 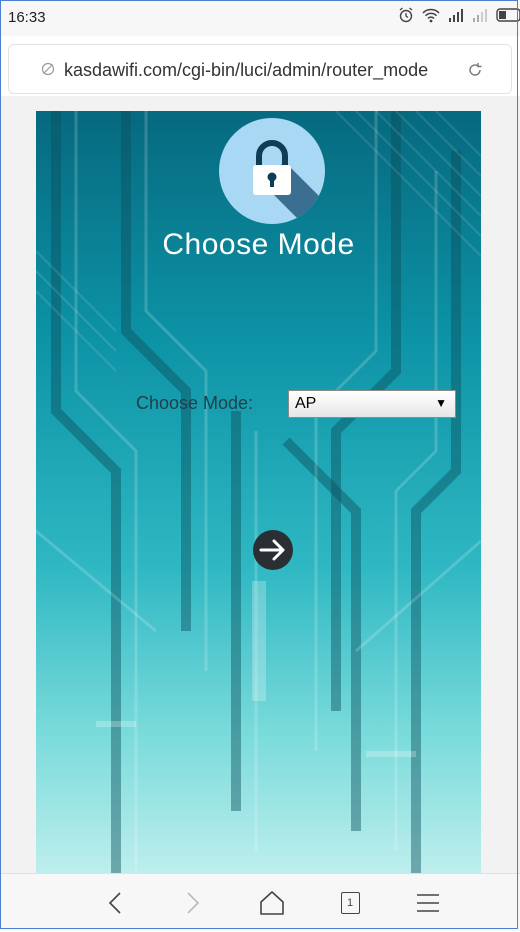 I want to click on next-arrow-button, so click(x=273, y=550).